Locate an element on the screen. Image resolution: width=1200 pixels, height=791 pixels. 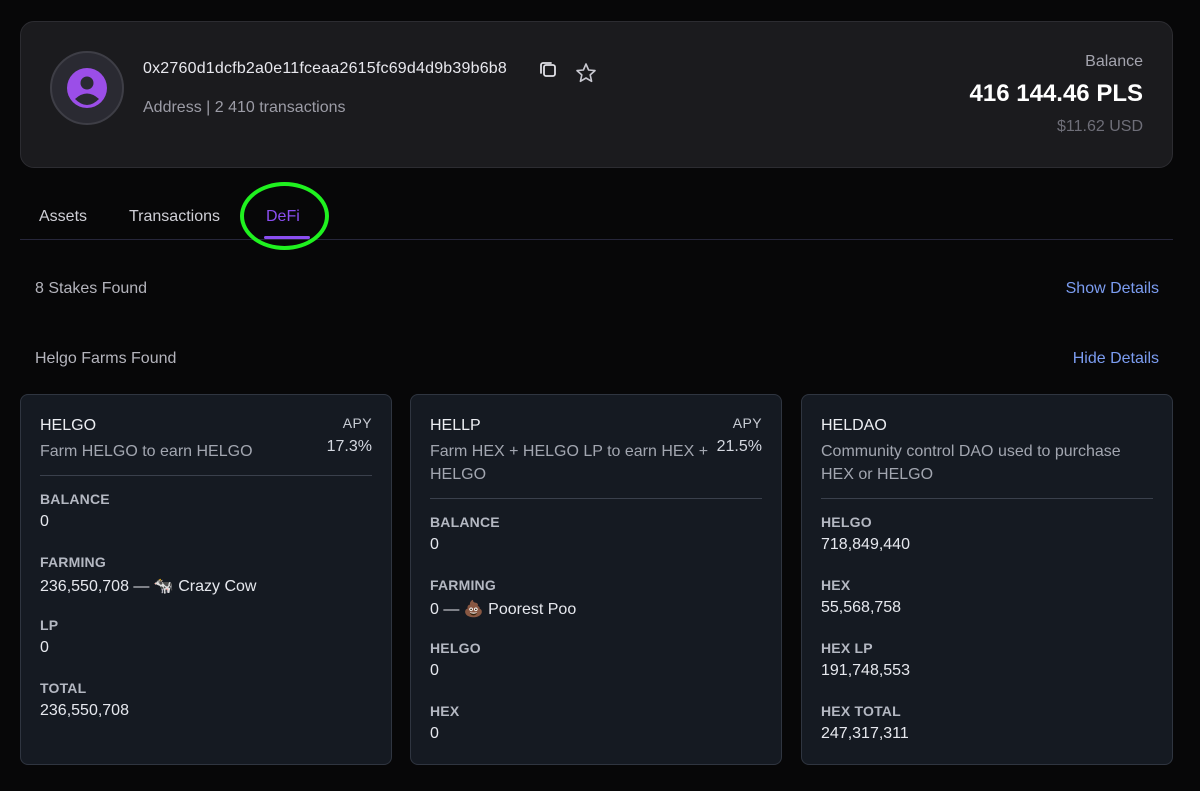
stat-value: 0 — 💩 Poorest Poo is located at coordinates (503, 609).